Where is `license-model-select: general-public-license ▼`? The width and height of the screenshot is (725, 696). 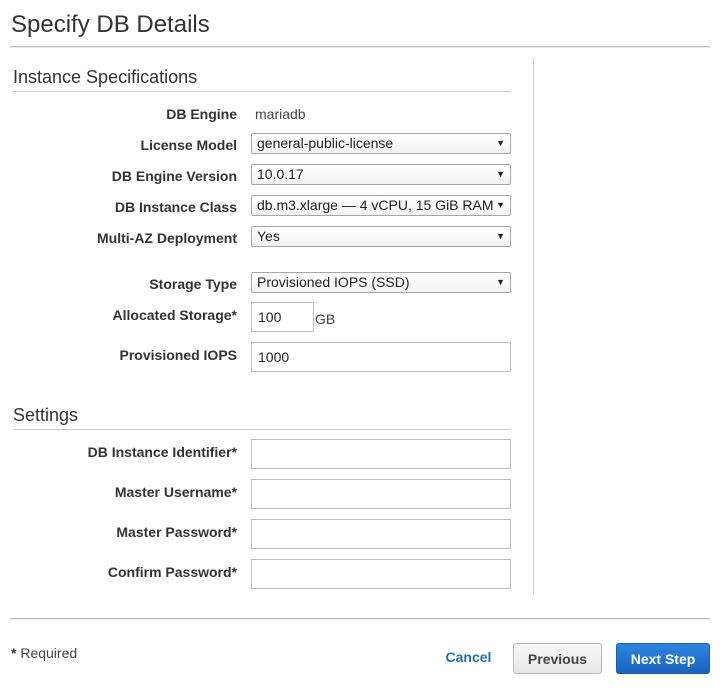 license-model-select: general-public-license ▼ is located at coordinates (381, 143).